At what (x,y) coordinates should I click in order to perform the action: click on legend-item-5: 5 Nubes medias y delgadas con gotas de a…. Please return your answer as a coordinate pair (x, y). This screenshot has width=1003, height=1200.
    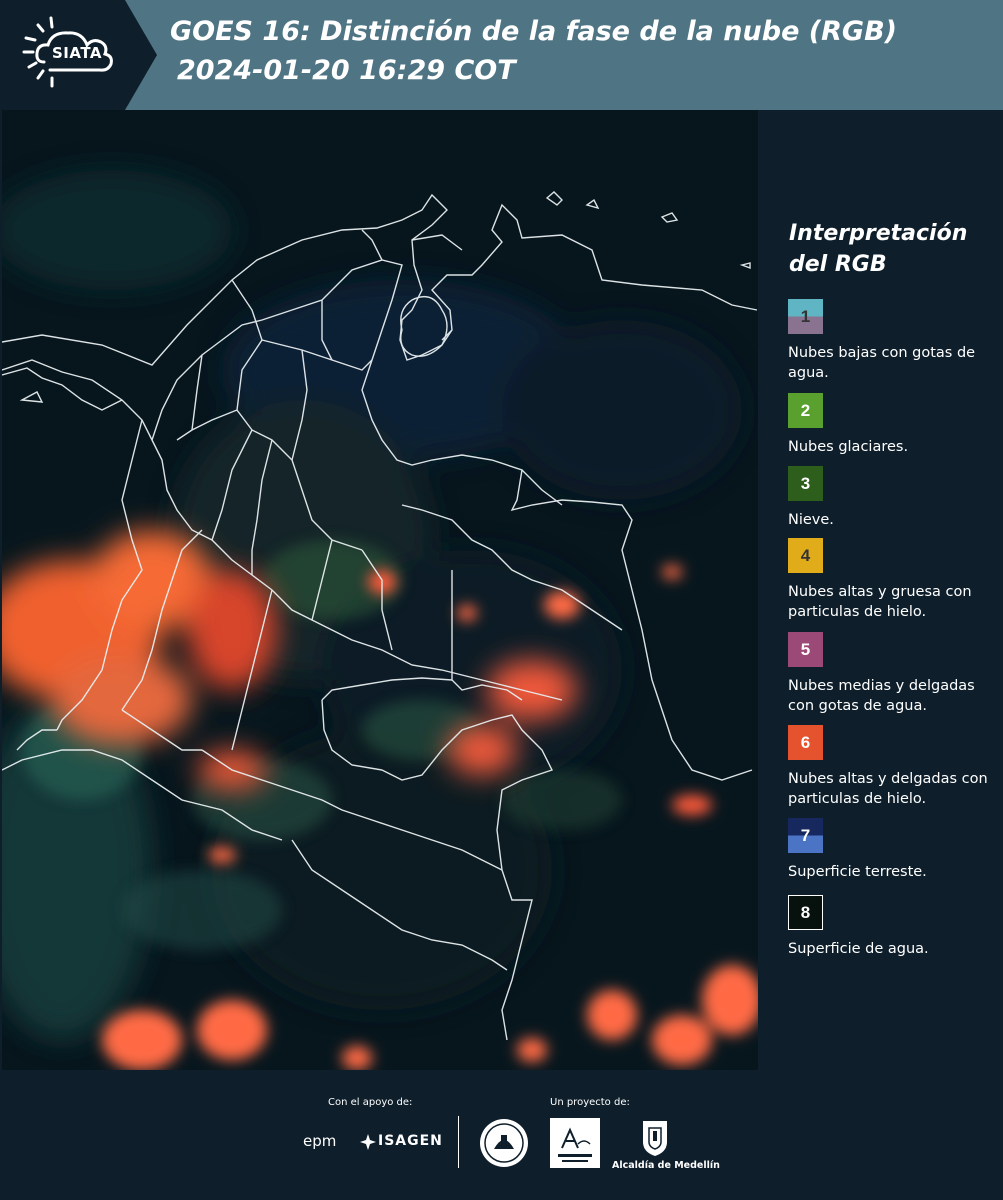
    Looking at the image, I should click on (894, 674).